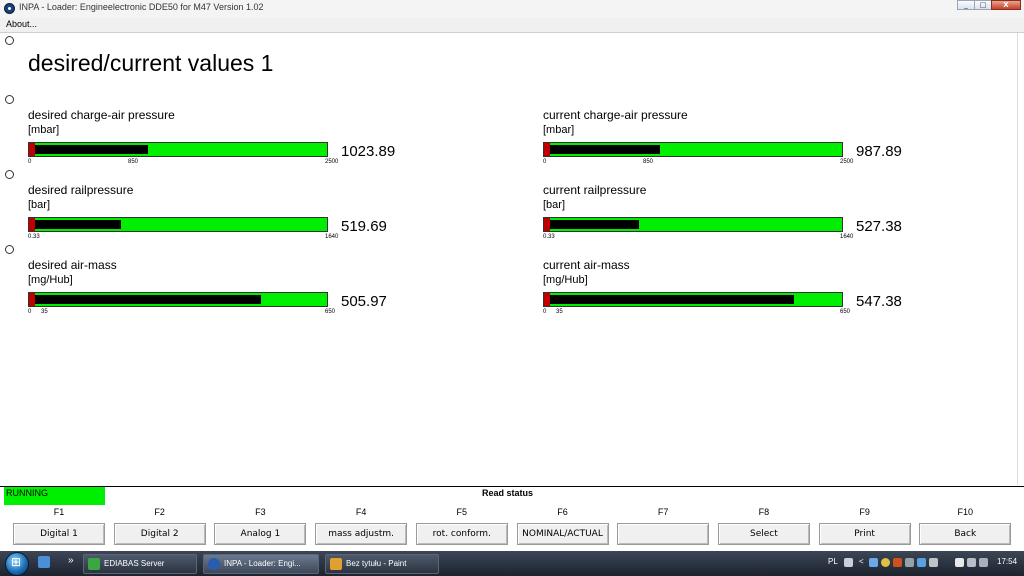 This screenshot has height=576, width=1024. What do you see at coordinates (376, 563) in the screenshot?
I see `task-label: Bez tytułu - Paint` at bounding box center [376, 563].